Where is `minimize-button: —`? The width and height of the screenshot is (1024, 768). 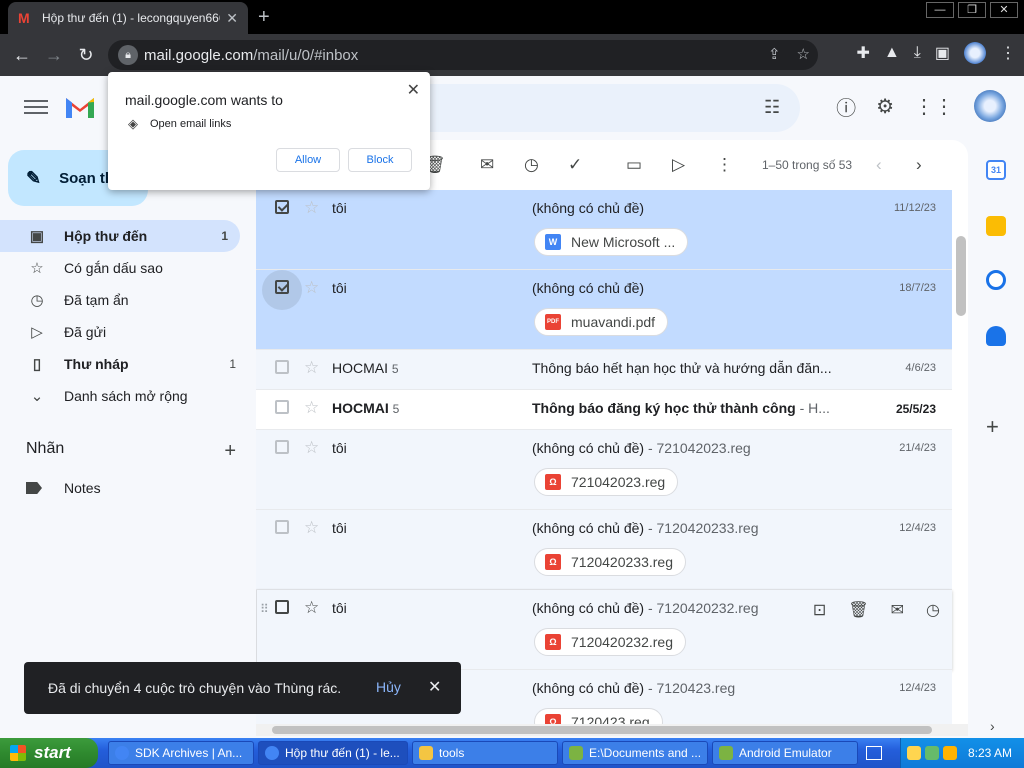 minimize-button: — is located at coordinates (940, 10).